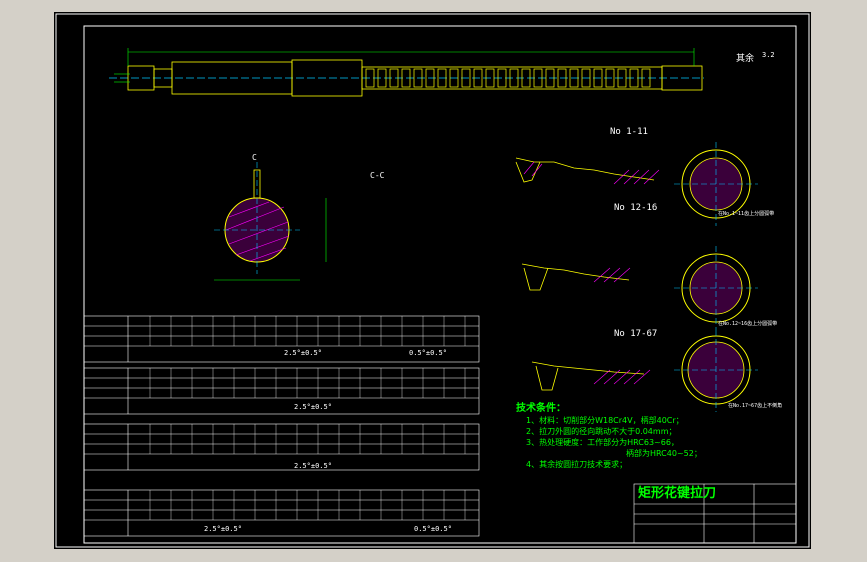 The image size is (867, 562). I want to click on tech-item-2: 2、拉刀外圆的径向跳动不大于0.04mm；, so click(601, 431).